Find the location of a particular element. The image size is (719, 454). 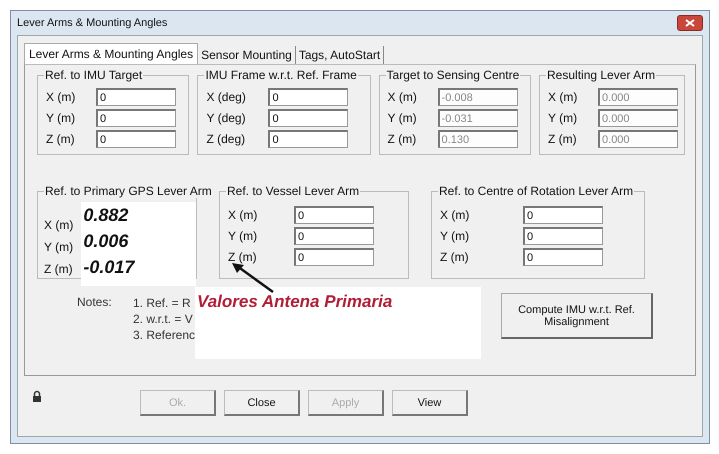

close-button is located at coordinates (690, 23).